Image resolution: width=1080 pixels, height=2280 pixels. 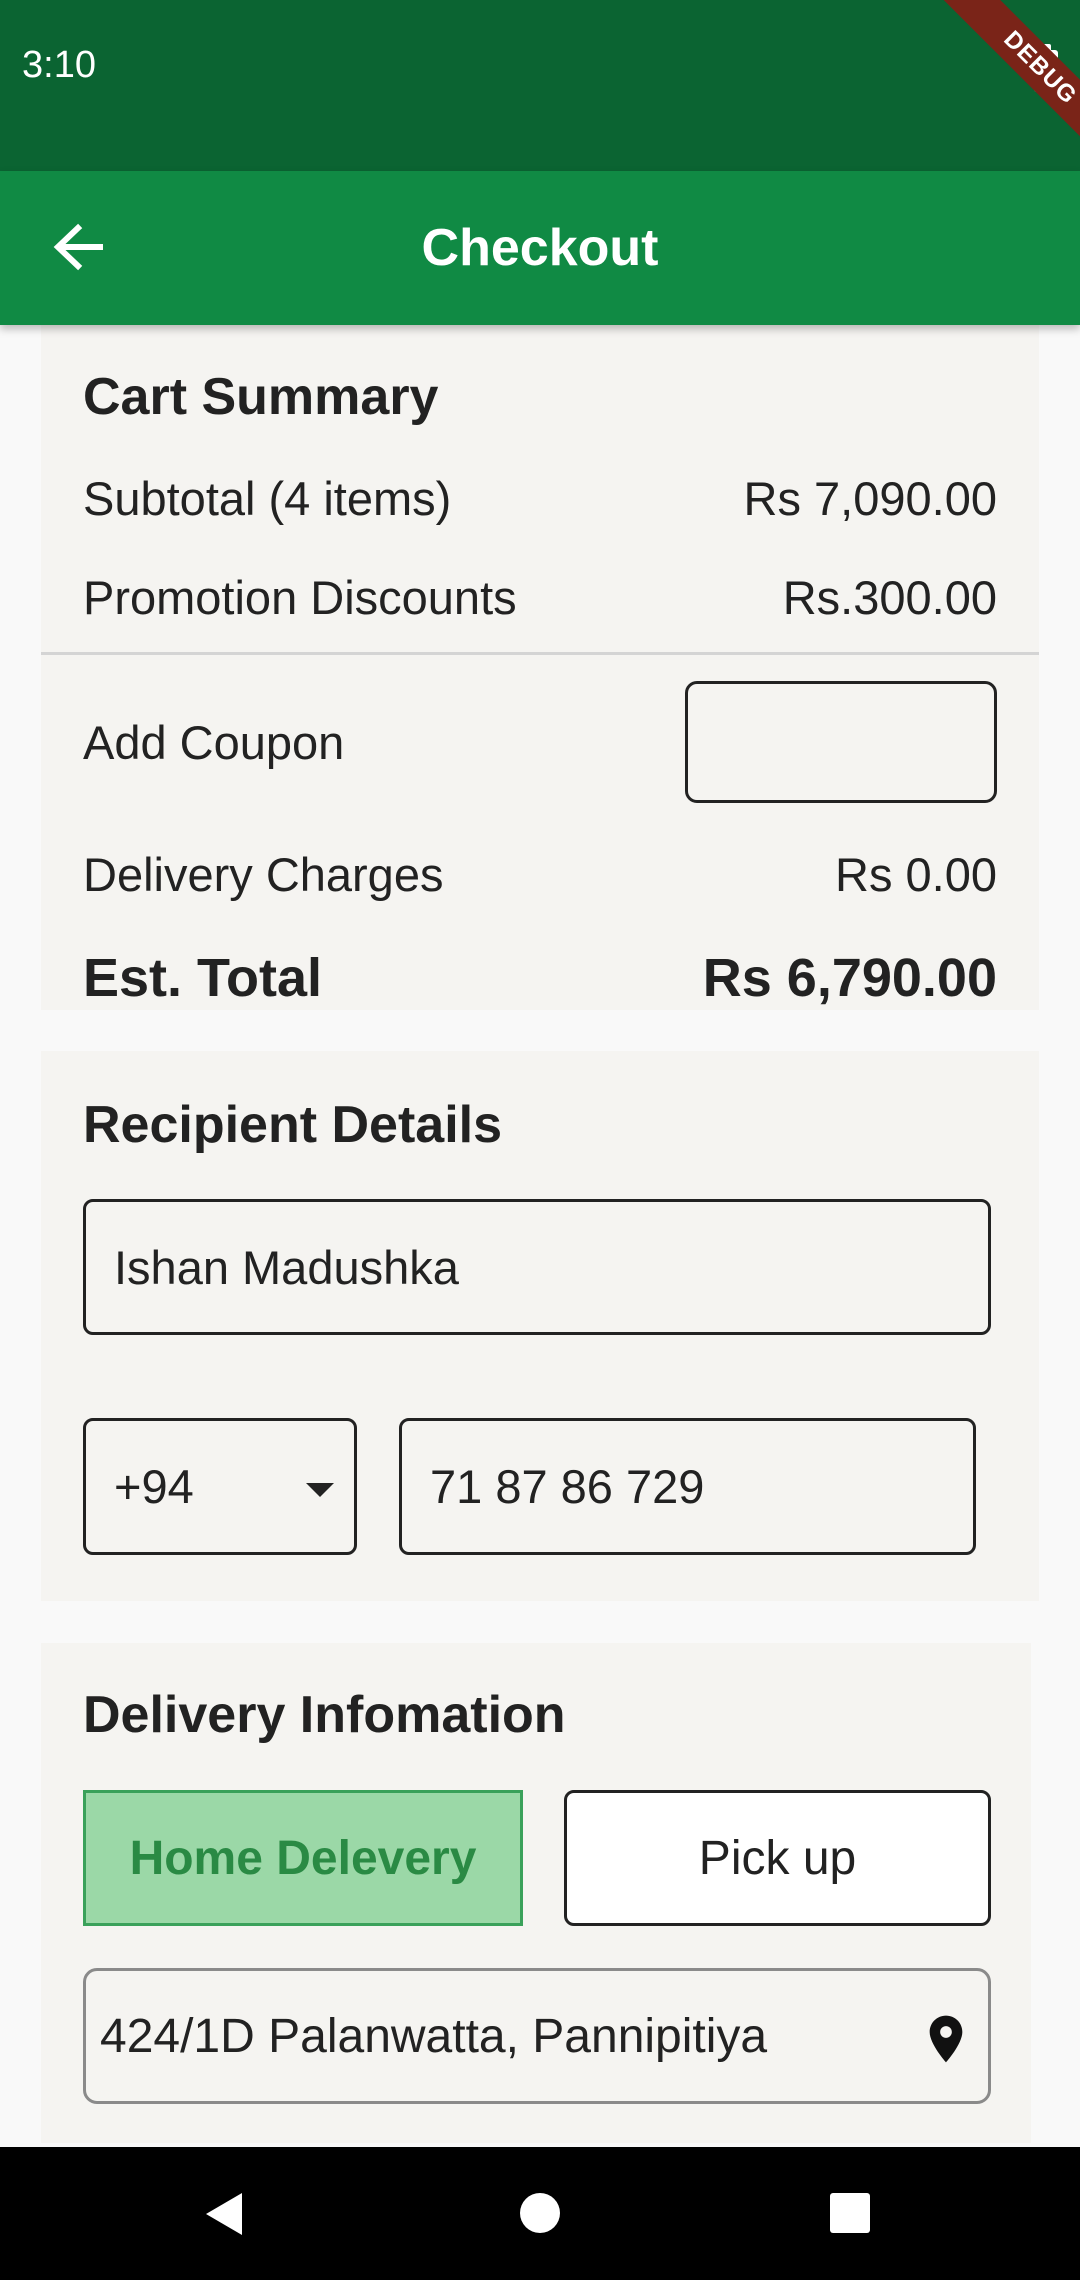 What do you see at coordinates (870, 498) in the screenshot?
I see `subtotal-value: Rs 7,090.00` at bounding box center [870, 498].